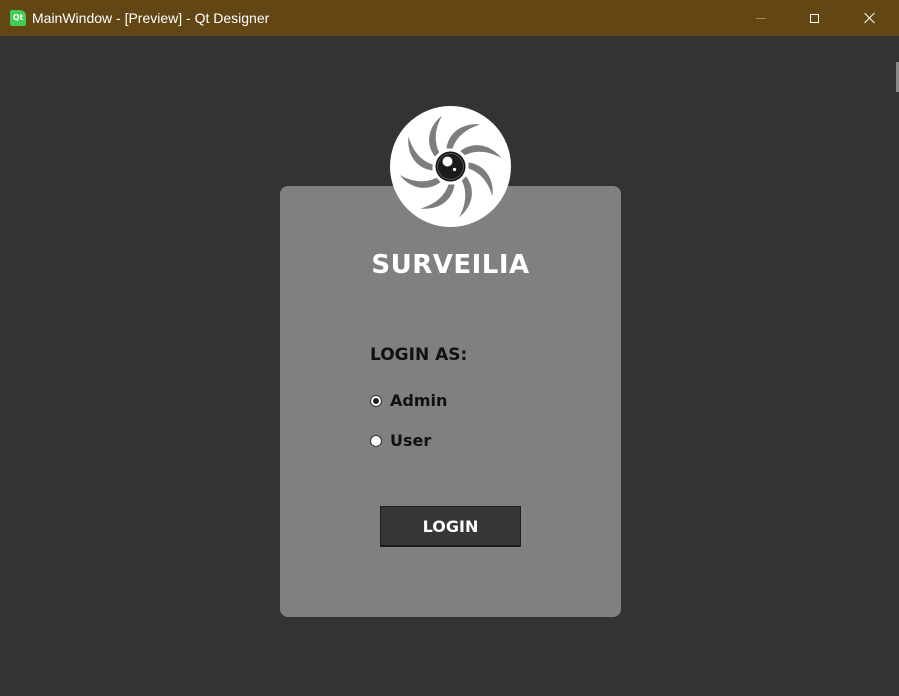  Describe the element at coordinates (151, 18) in the screenshot. I see `window-title: MainWindow - [Preview] - Qt Designer` at that location.